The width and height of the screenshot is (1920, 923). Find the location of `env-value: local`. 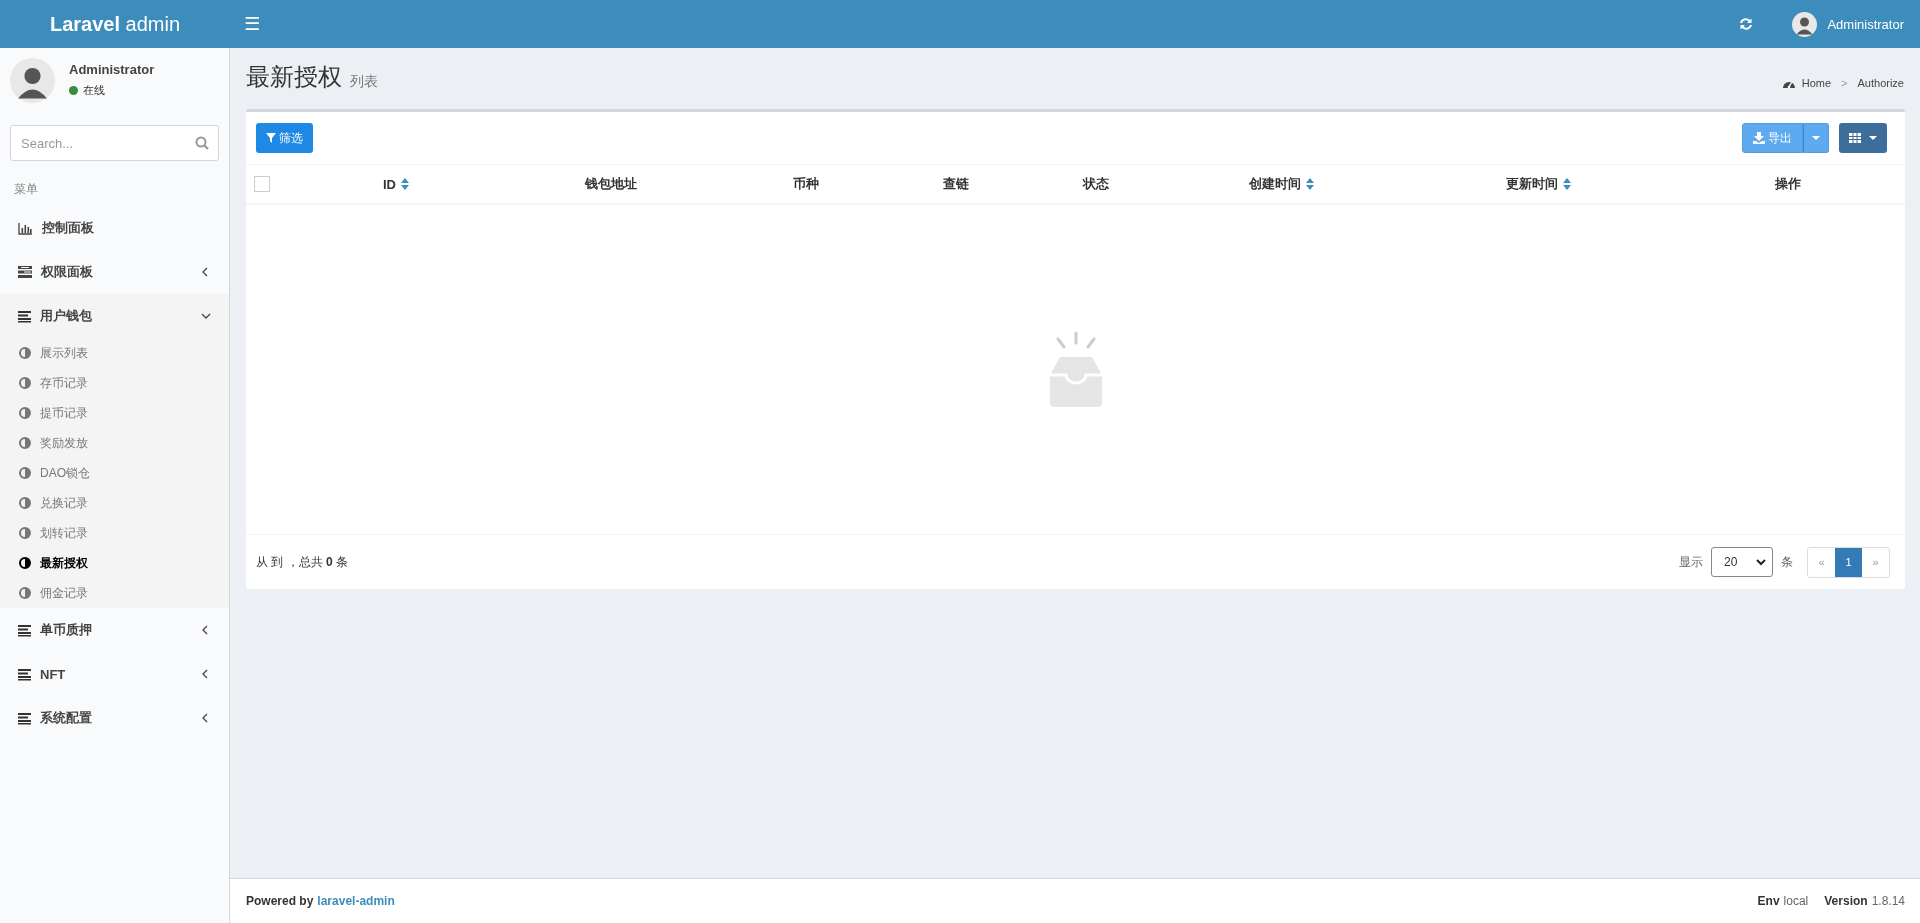

env-value: local is located at coordinates (1796, 901).